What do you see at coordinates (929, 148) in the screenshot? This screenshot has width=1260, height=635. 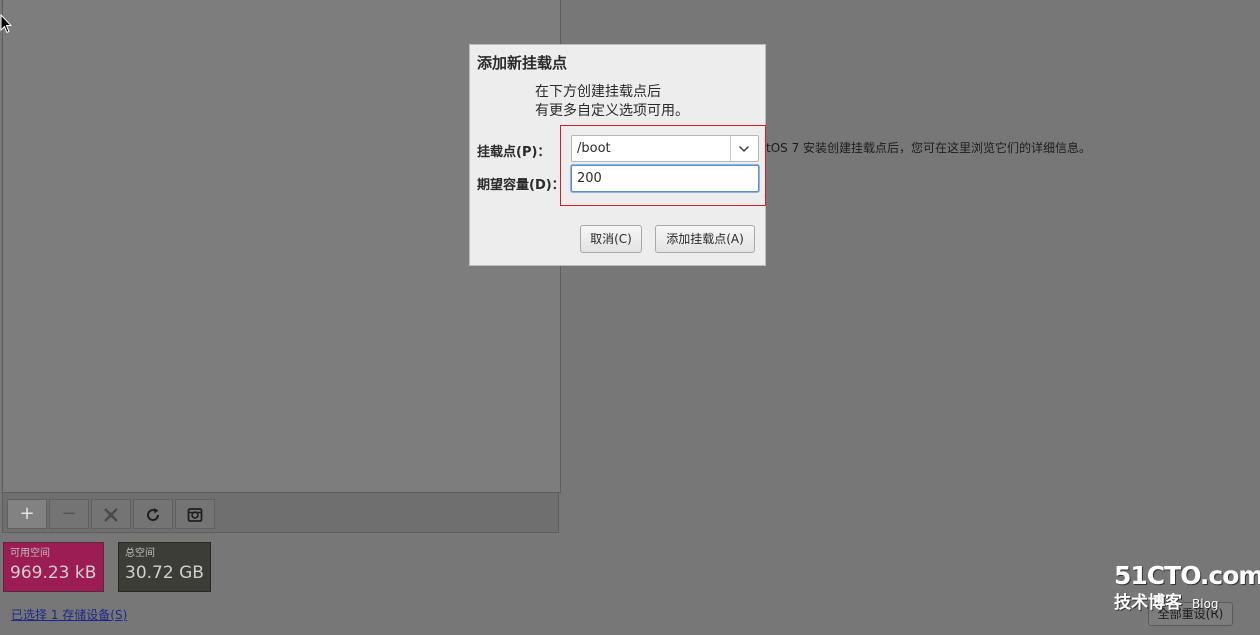 I see `mount-point-info-text: tOS 7 安装创建挂载点后，您可在这里浏览它们的详细信息。` at bounding box center [929, 148].